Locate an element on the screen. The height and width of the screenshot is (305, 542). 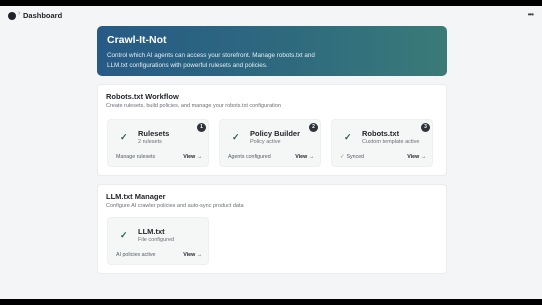
card-subtitle: Policy active is located at coordinates (265, 142).